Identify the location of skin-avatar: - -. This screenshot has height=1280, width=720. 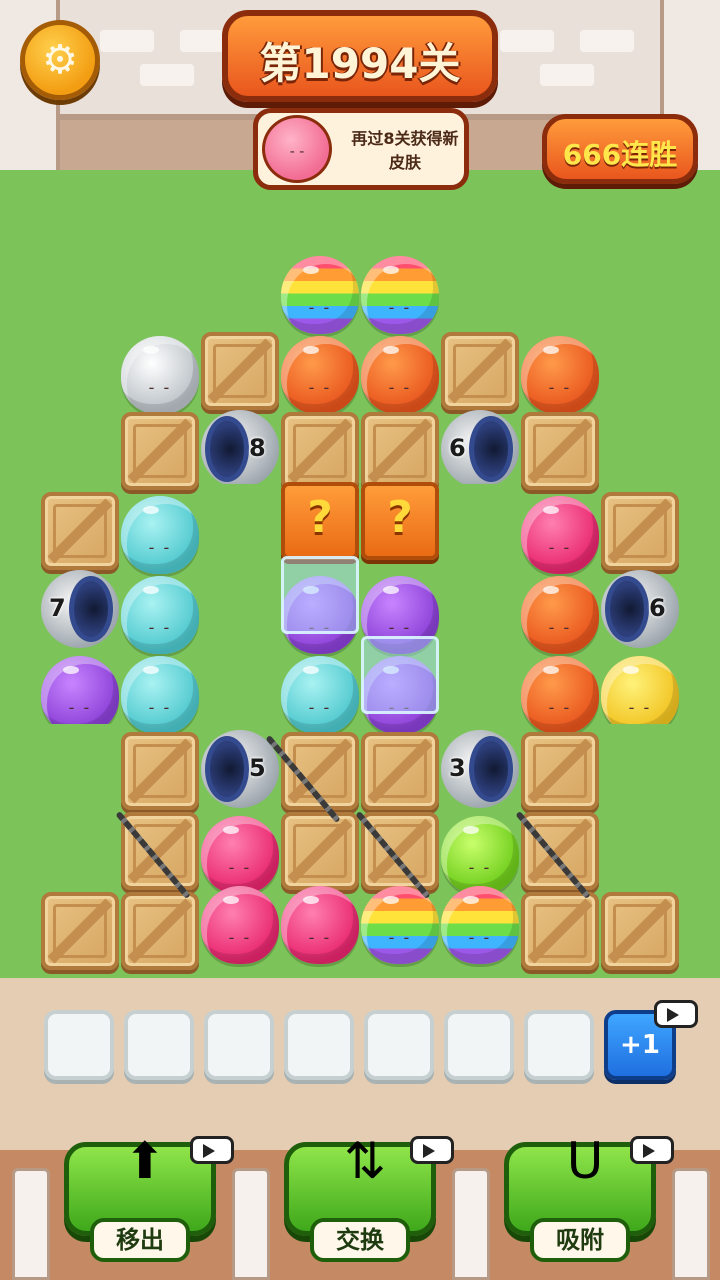
(297, 149).